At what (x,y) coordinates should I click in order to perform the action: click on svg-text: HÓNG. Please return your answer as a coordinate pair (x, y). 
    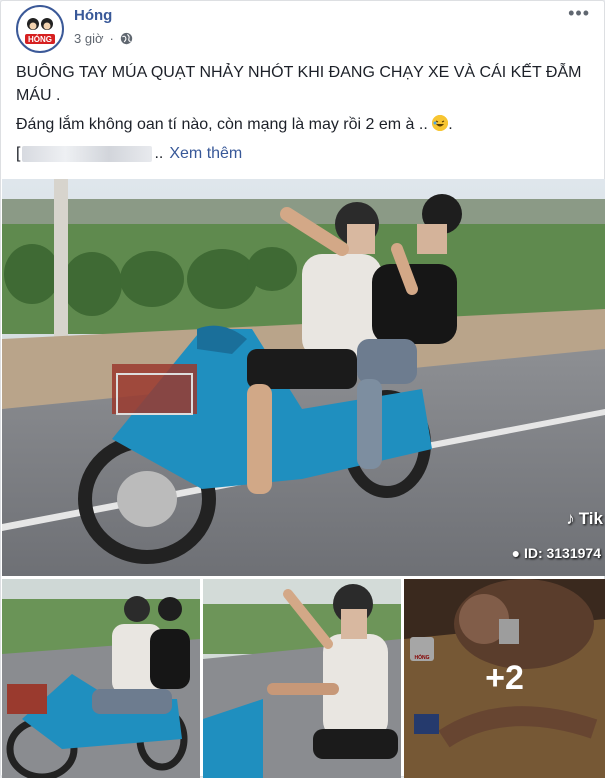
    Looking at the image, I should click on (40, 39).